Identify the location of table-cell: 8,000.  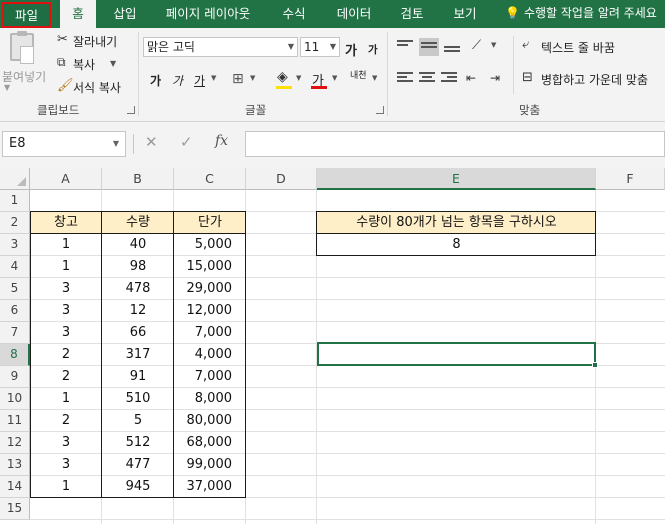
(210, 399).